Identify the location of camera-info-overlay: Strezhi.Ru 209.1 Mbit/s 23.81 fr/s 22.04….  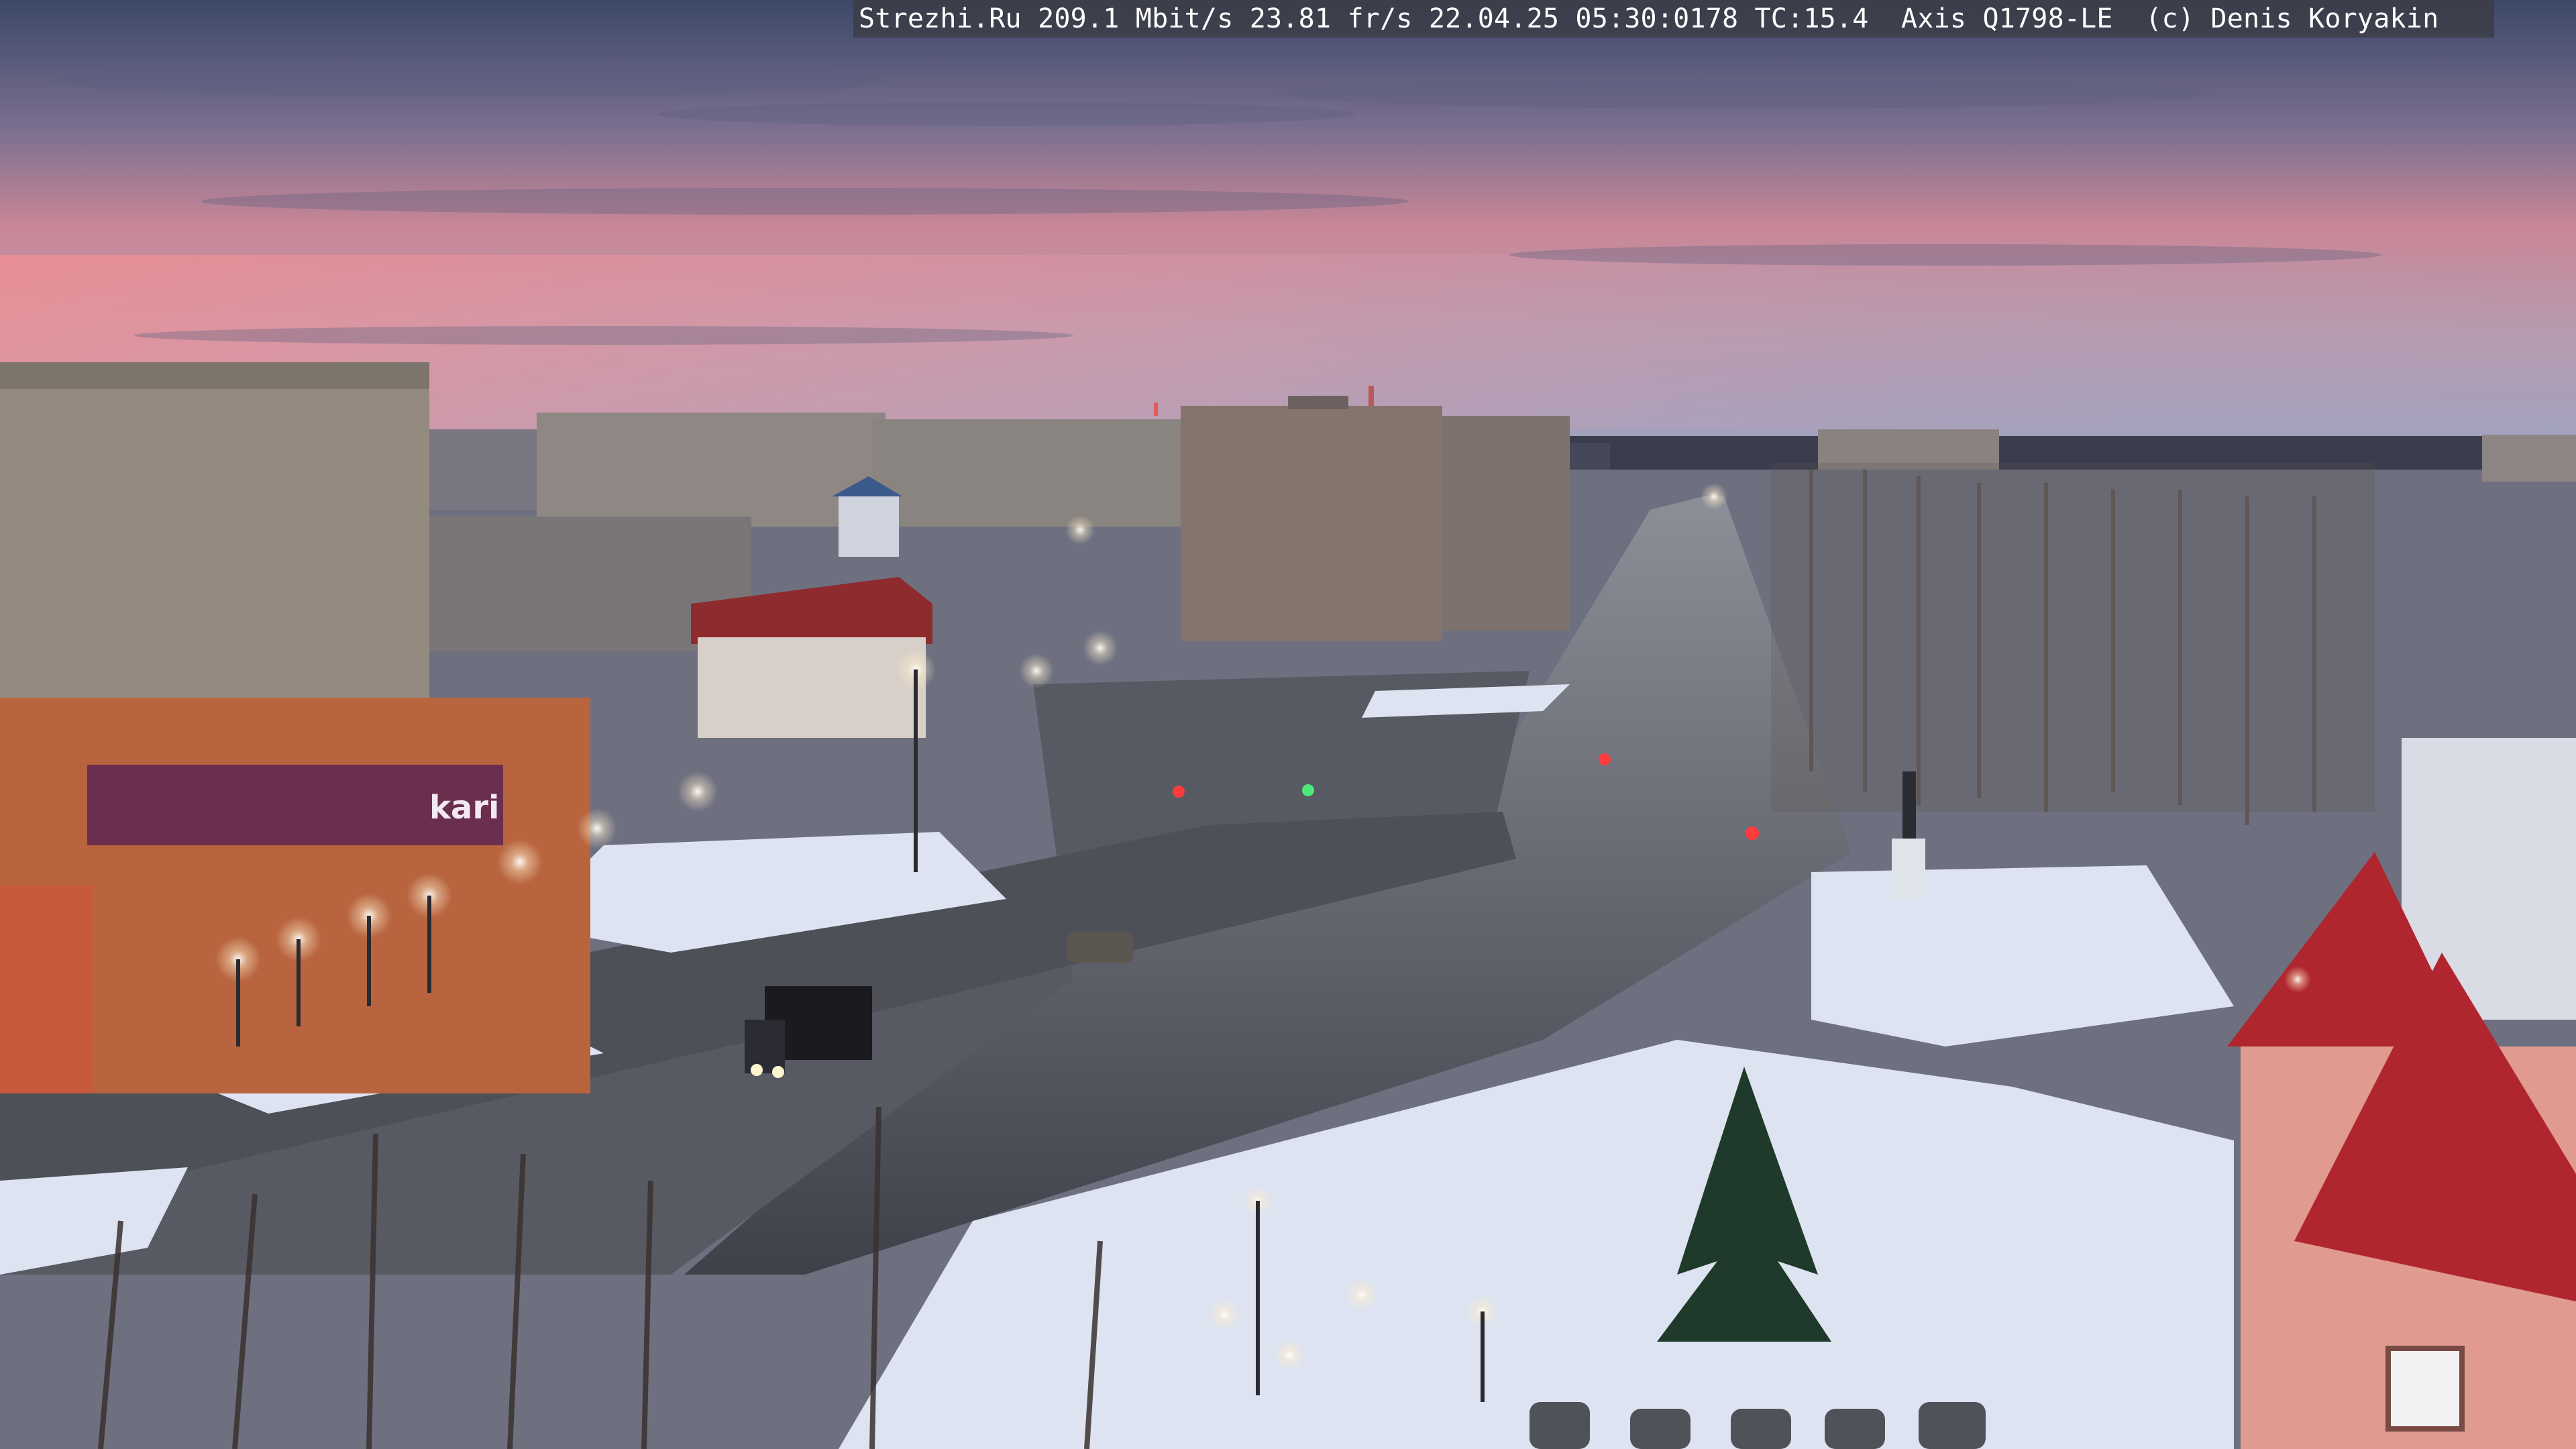
(1673, 19).